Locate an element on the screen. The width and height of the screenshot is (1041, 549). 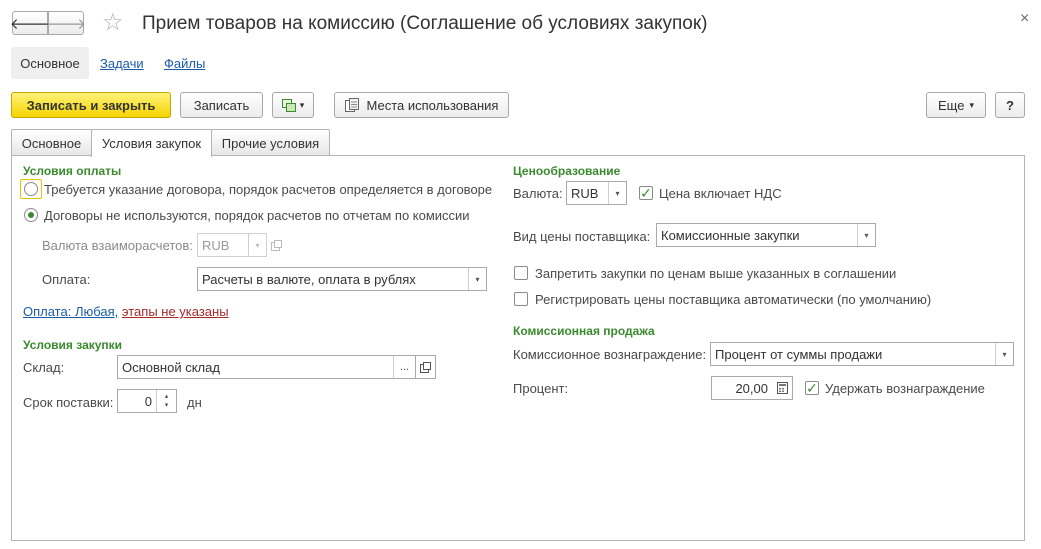
usage-places-button: Места использования is located at coordinates (421, 105).